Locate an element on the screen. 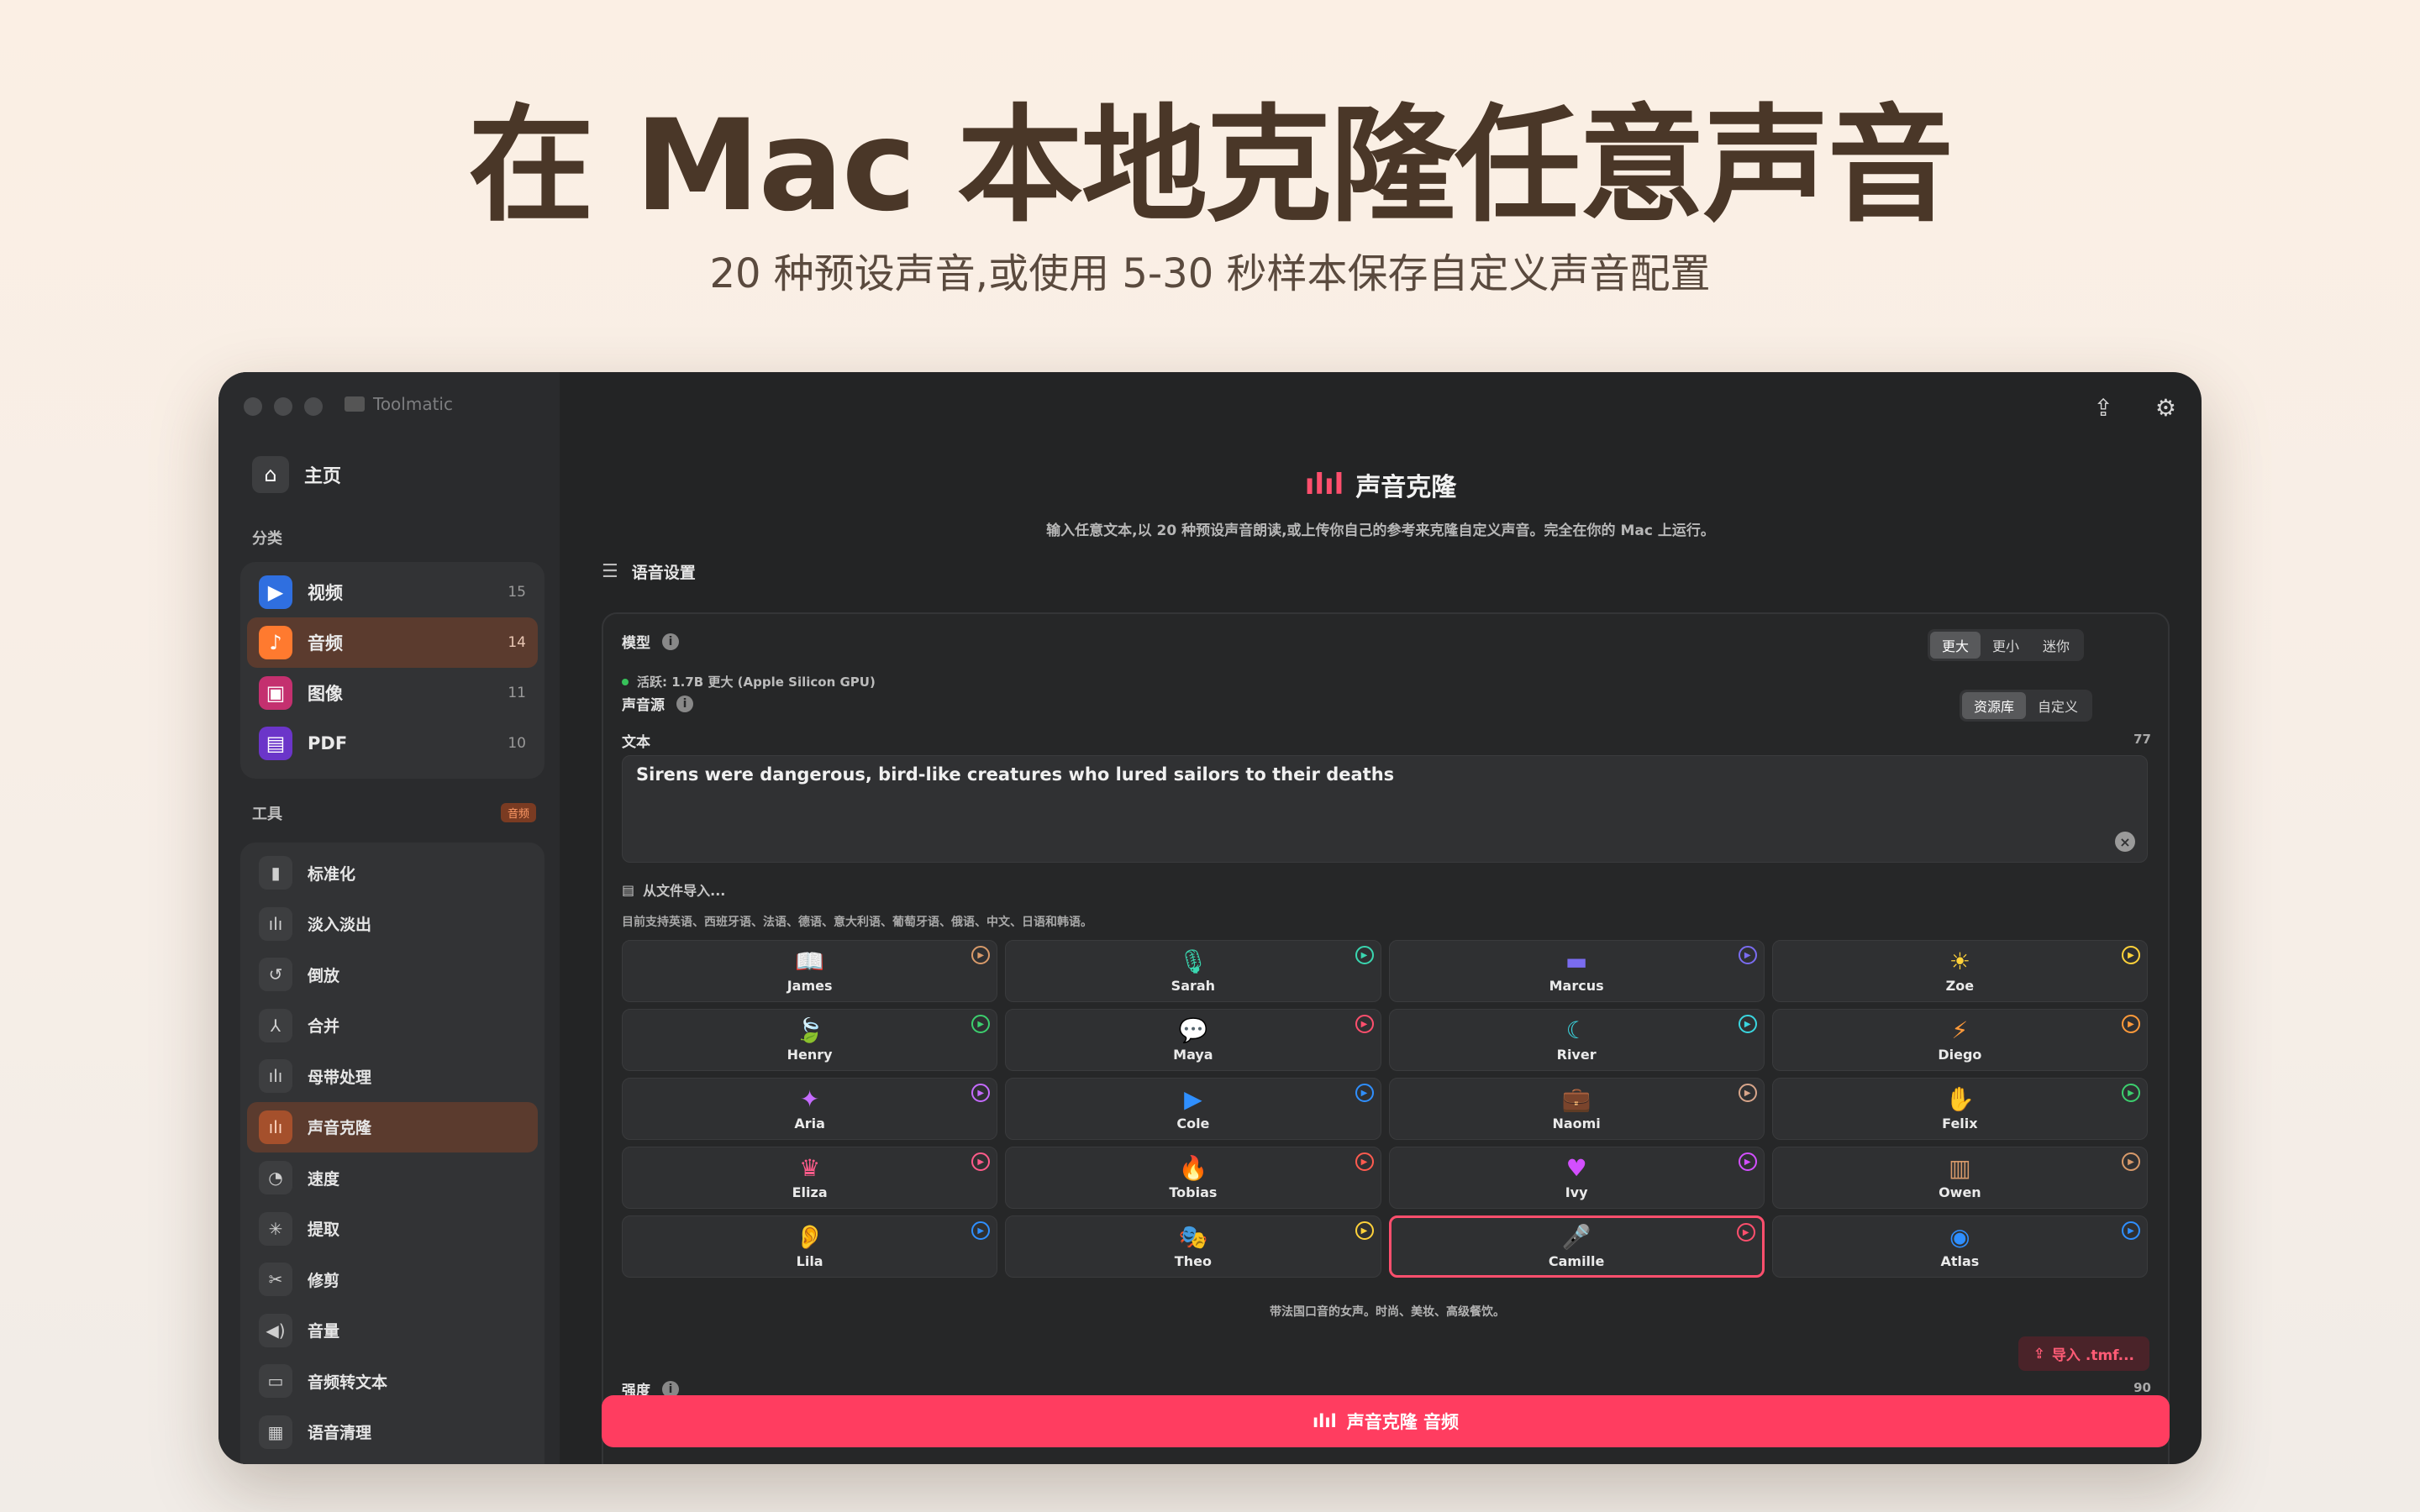  tool-item-label: 倒放 is located at coordinates (324, 975).